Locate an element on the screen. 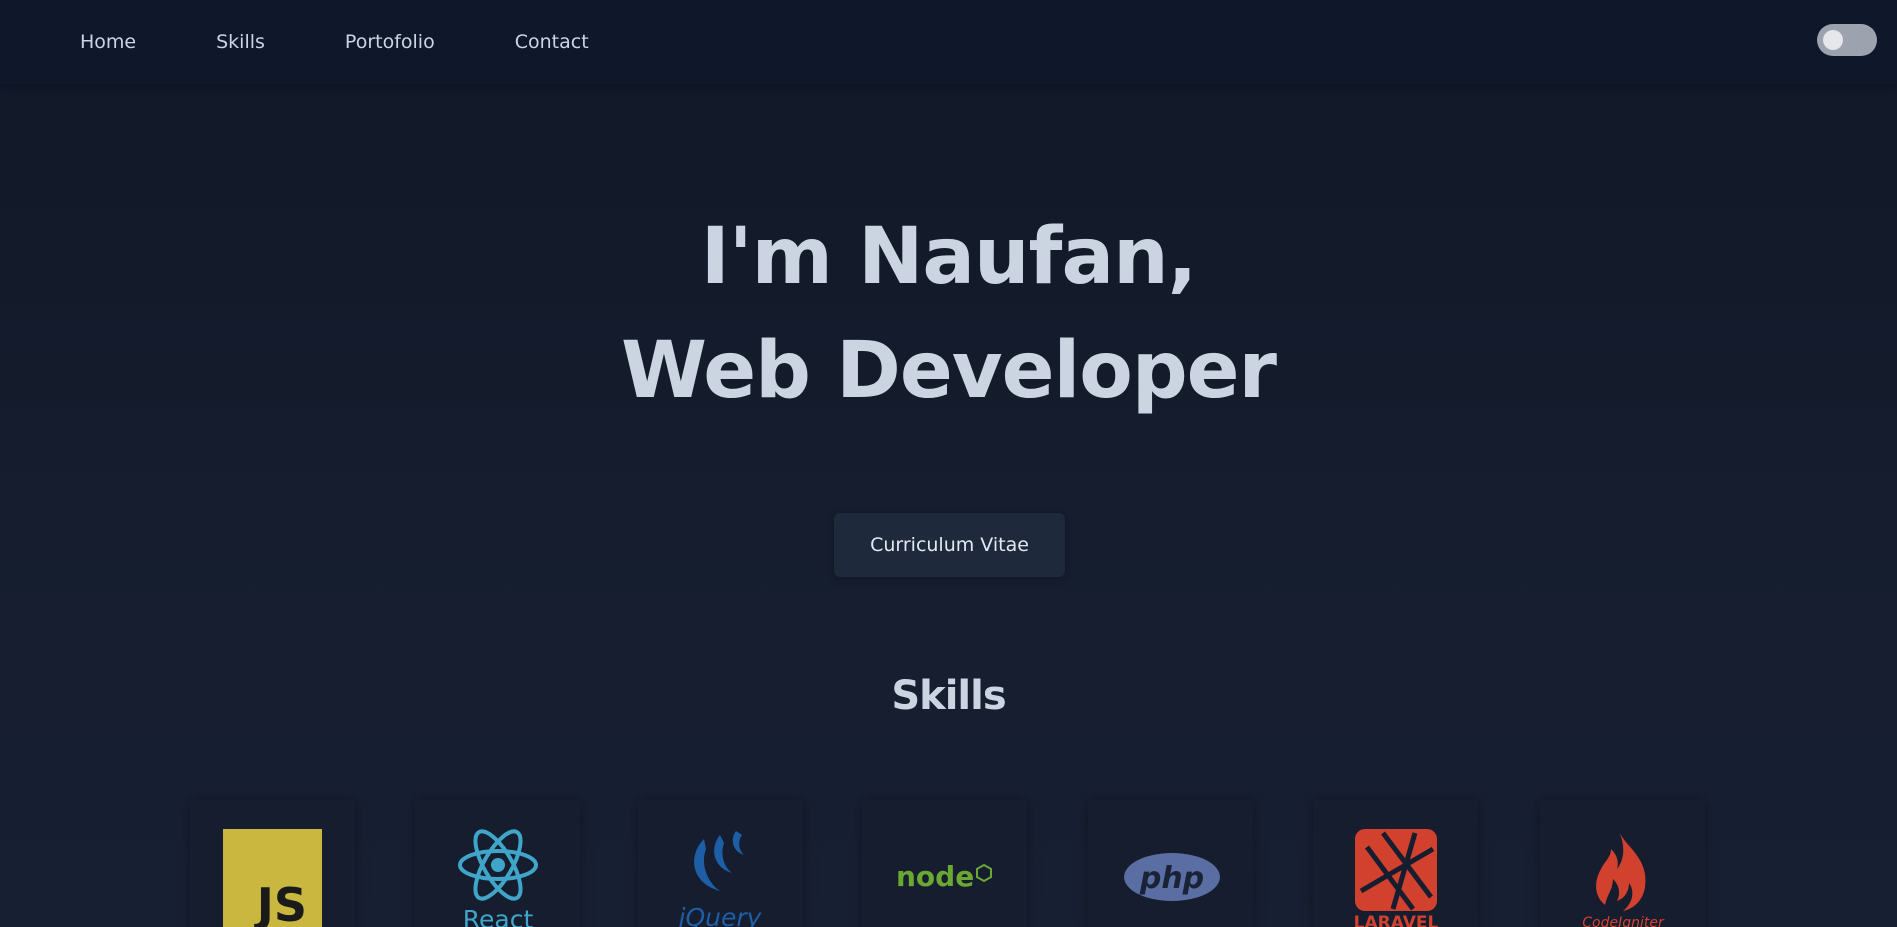 The width and height of the screenshot is (1897, 927). nav-link-portofolio: Portofolio is located at coordinates (390, 42).